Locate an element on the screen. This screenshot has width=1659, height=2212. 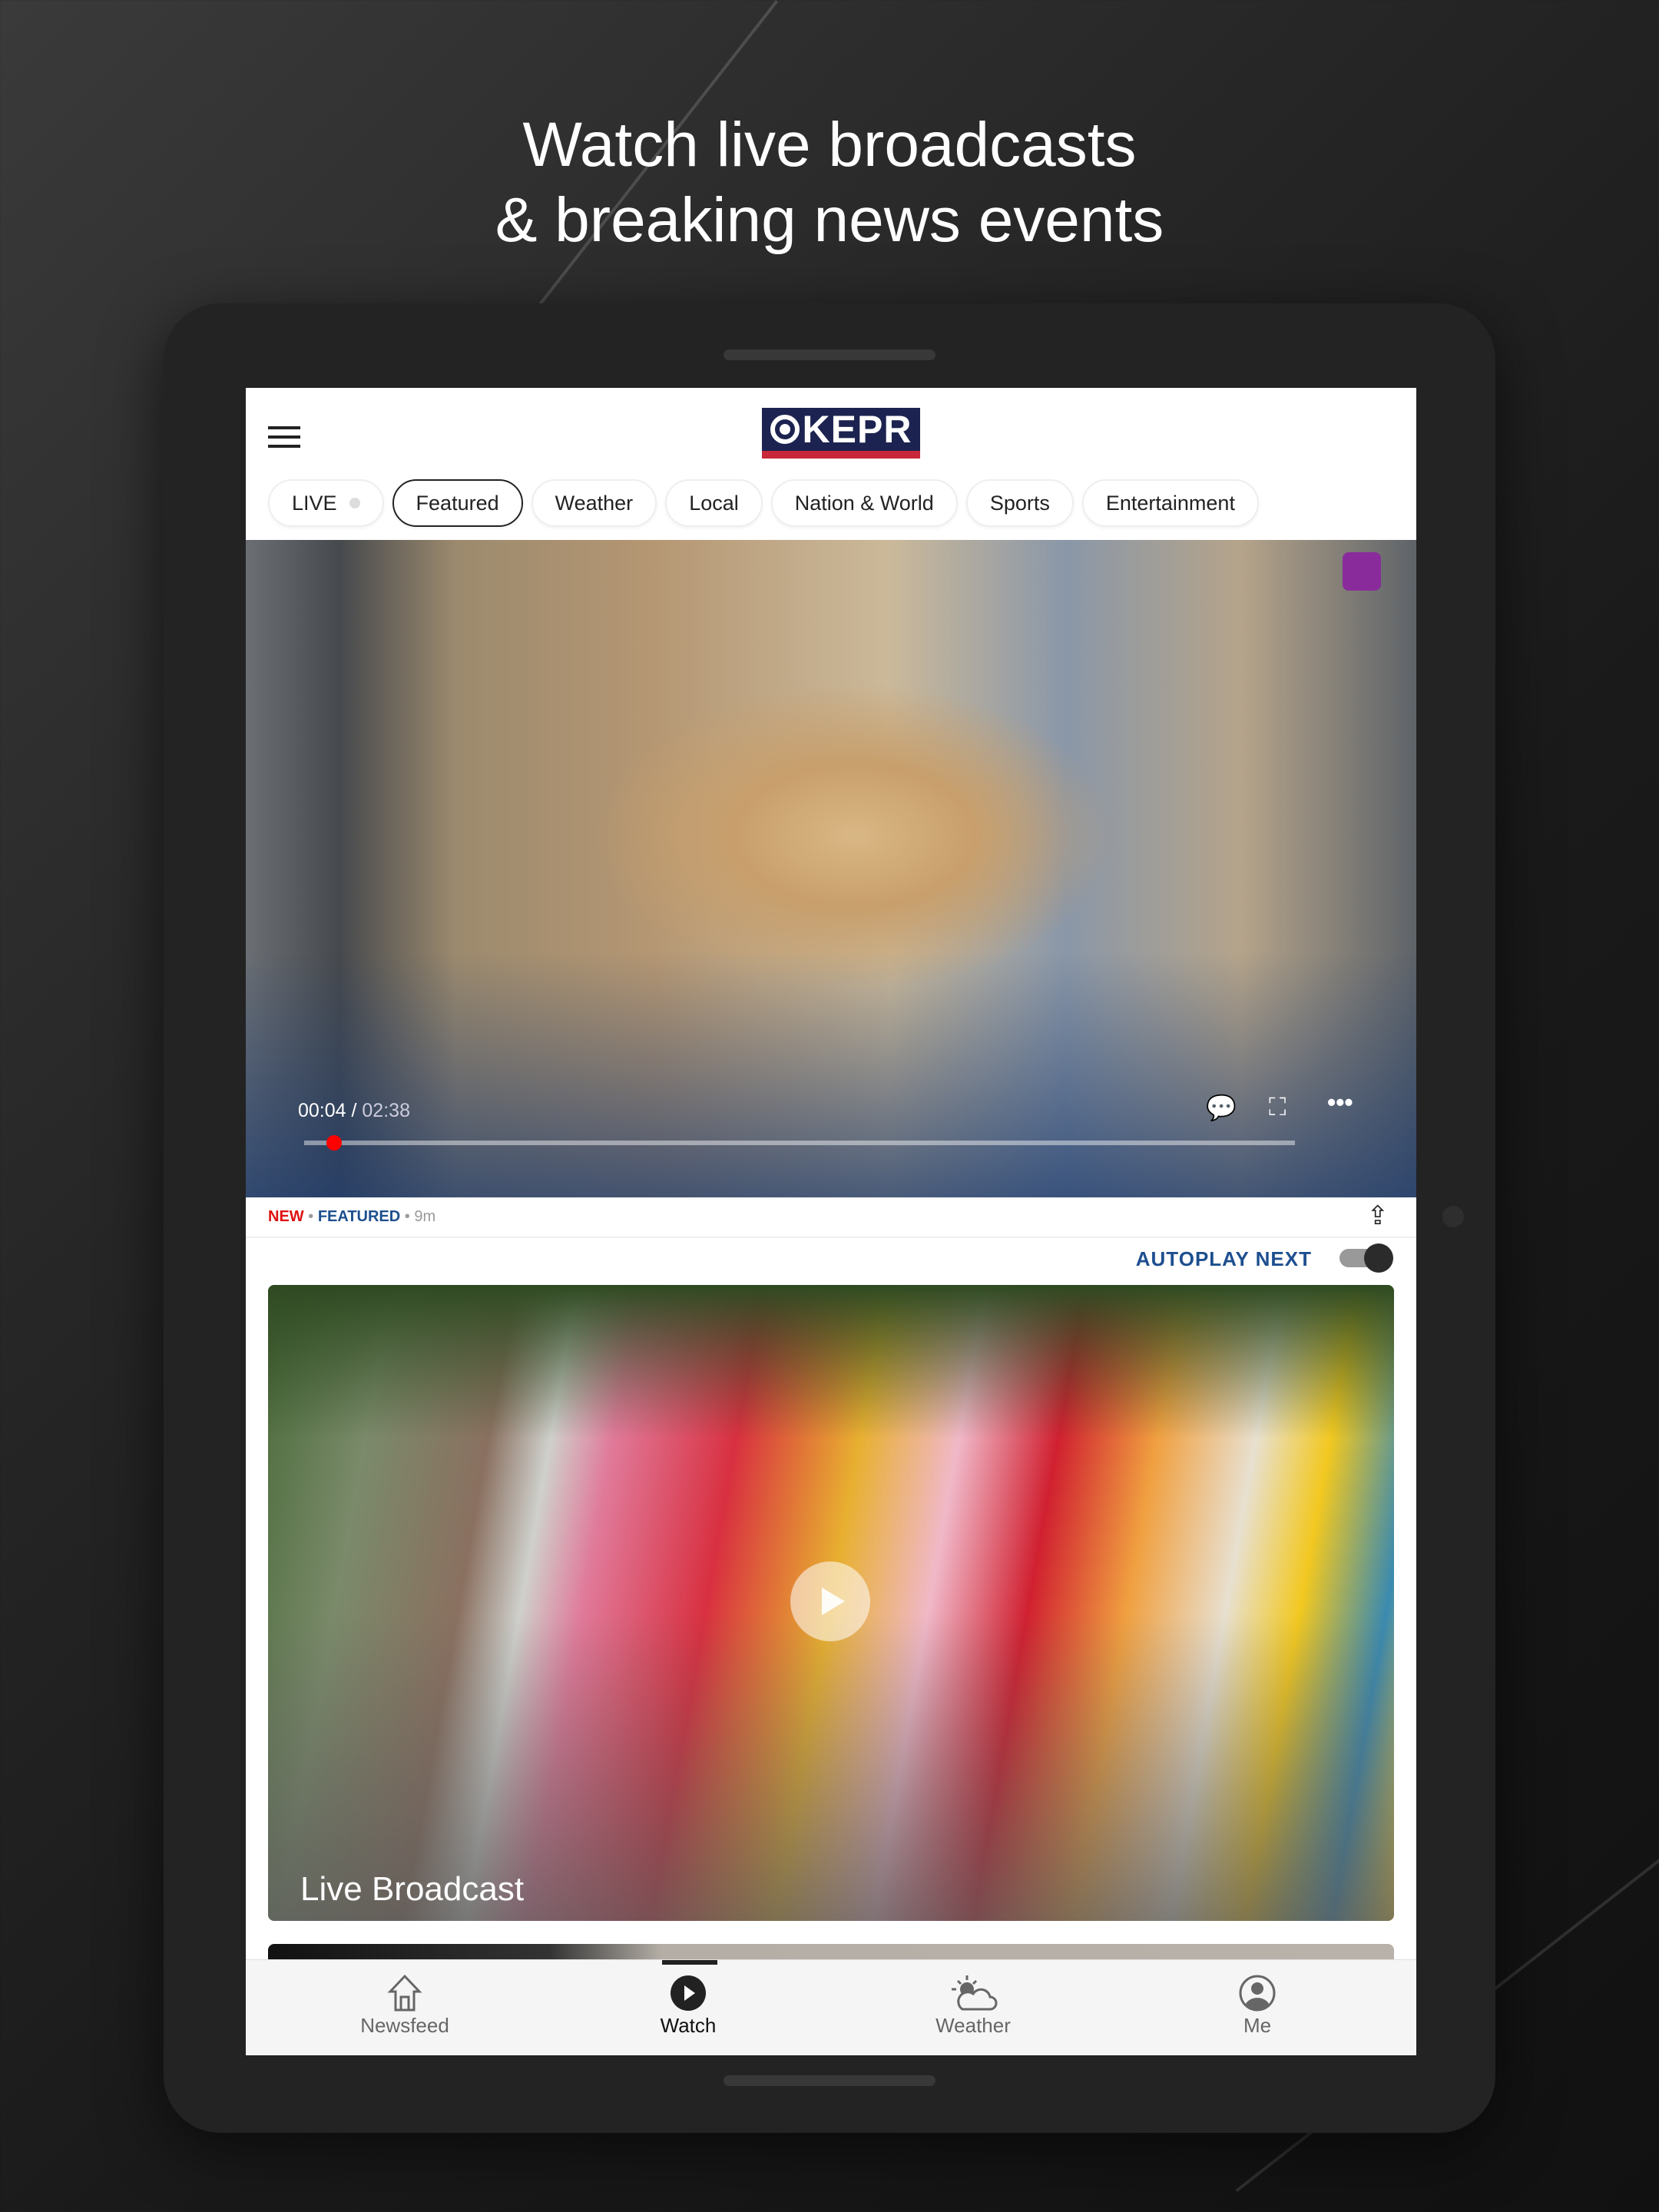
nav-weather: Weather is located at coordinates (973, 2005).